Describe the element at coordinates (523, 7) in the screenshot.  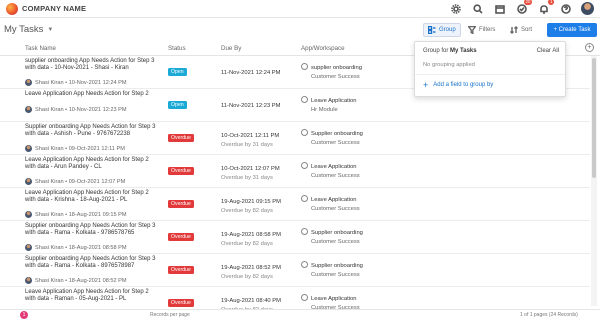
I see `tasks-icon: 20` at that location.